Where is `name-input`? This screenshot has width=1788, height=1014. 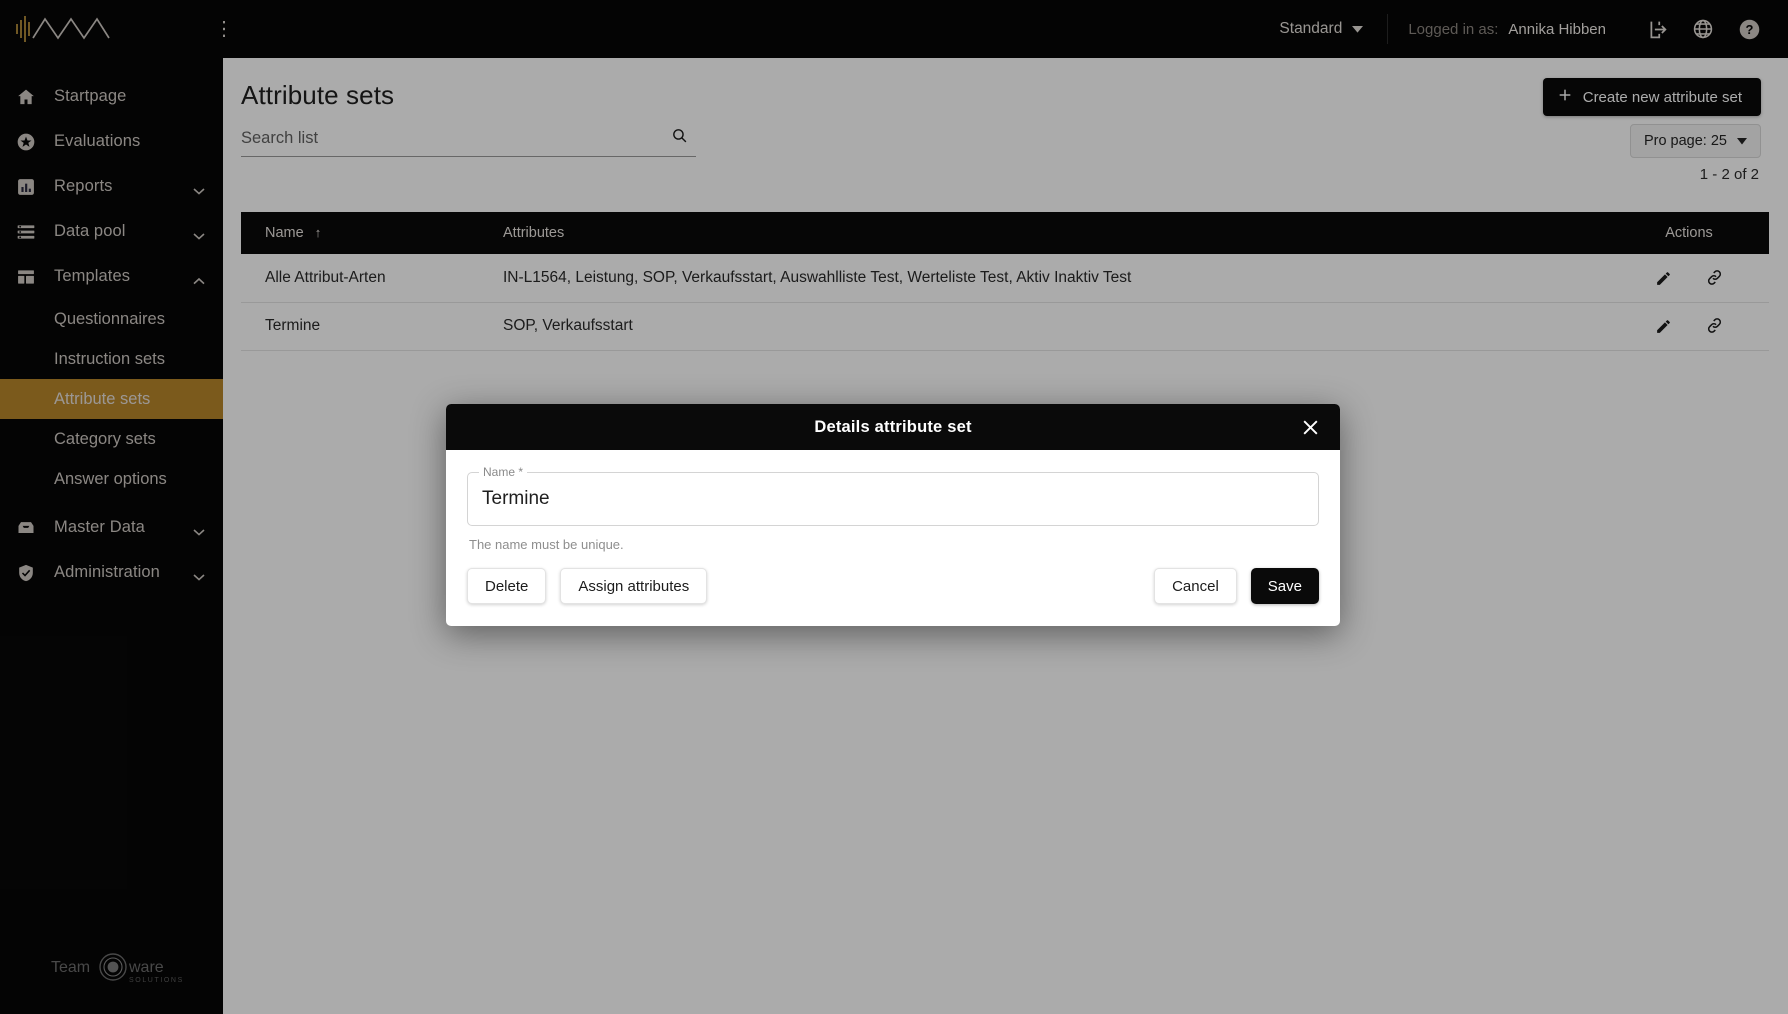 name-input is located at coordinates (893, 499).